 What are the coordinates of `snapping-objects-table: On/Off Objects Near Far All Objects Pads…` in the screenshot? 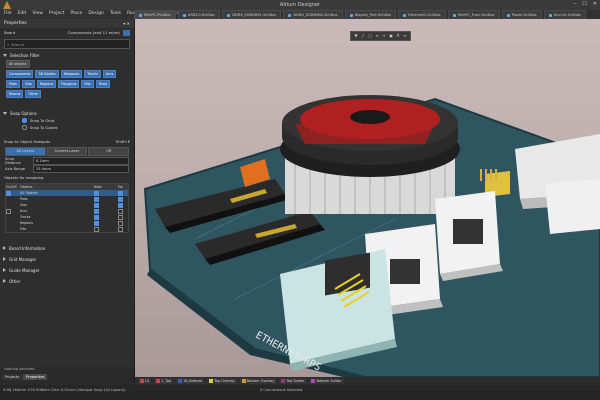 It's located at (67, 208).